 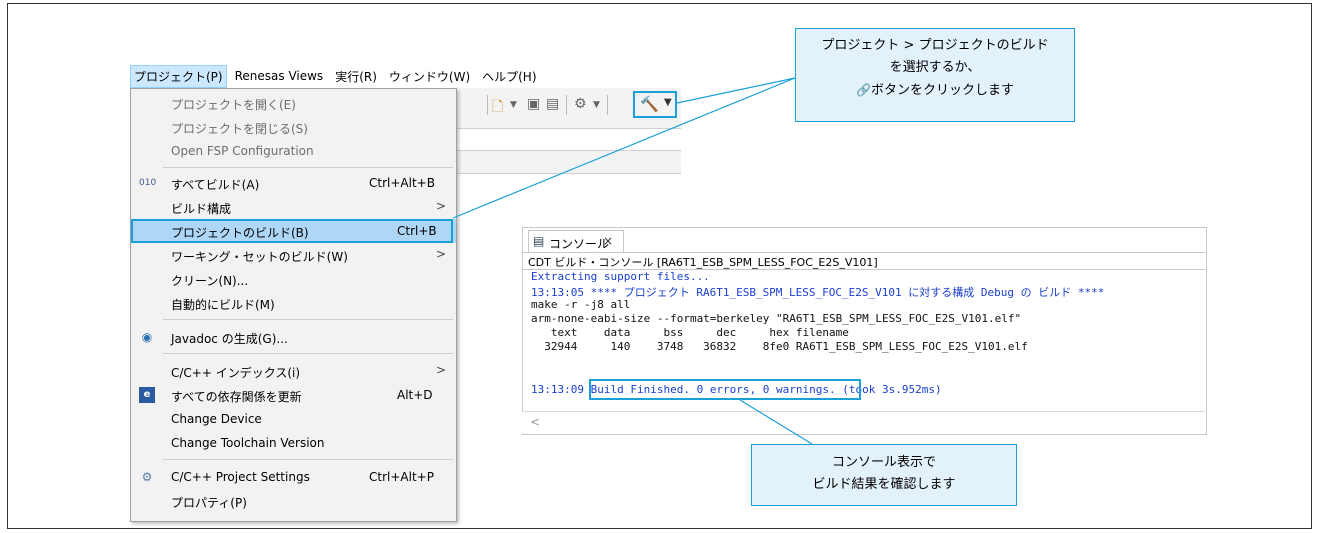 I want to click on menu-item-build-working-set: ワーキング・セットのビルド(W) >, so click(x=293, y=255).